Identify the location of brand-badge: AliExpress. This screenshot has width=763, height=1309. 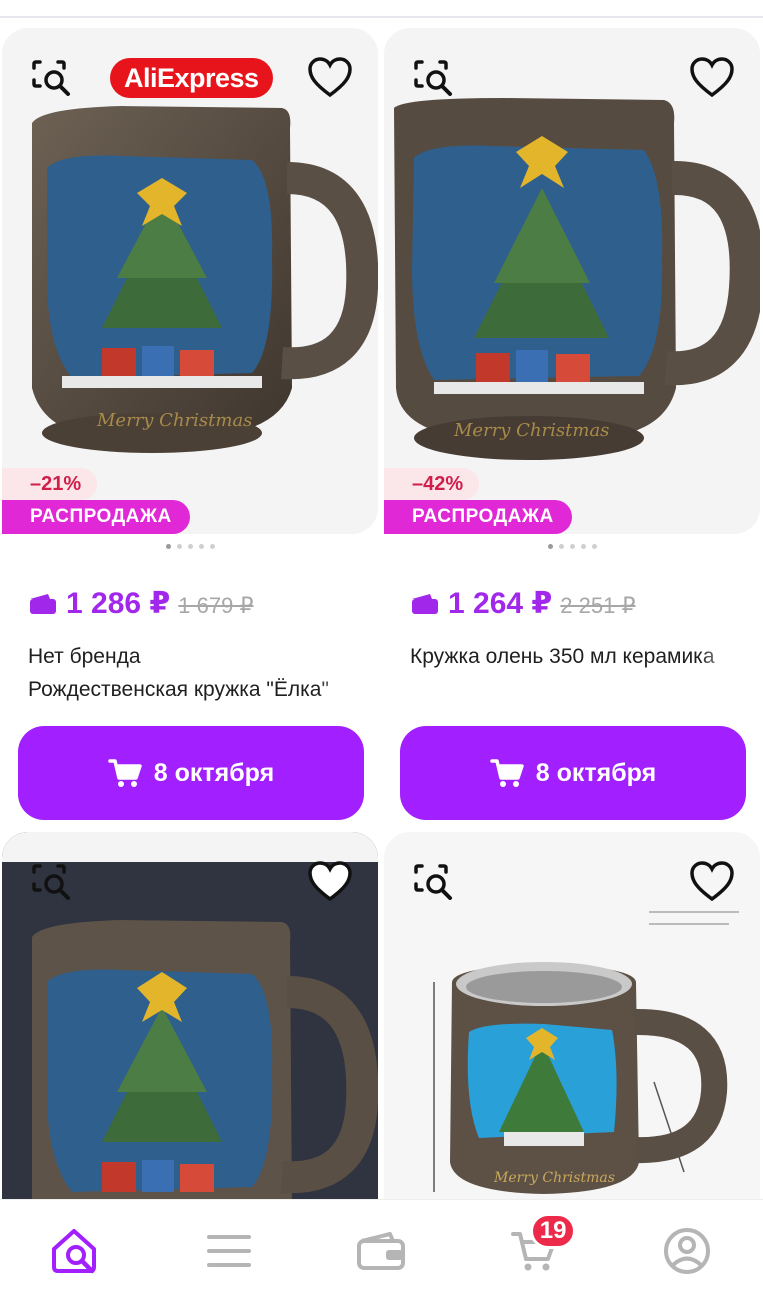
(191, 78).